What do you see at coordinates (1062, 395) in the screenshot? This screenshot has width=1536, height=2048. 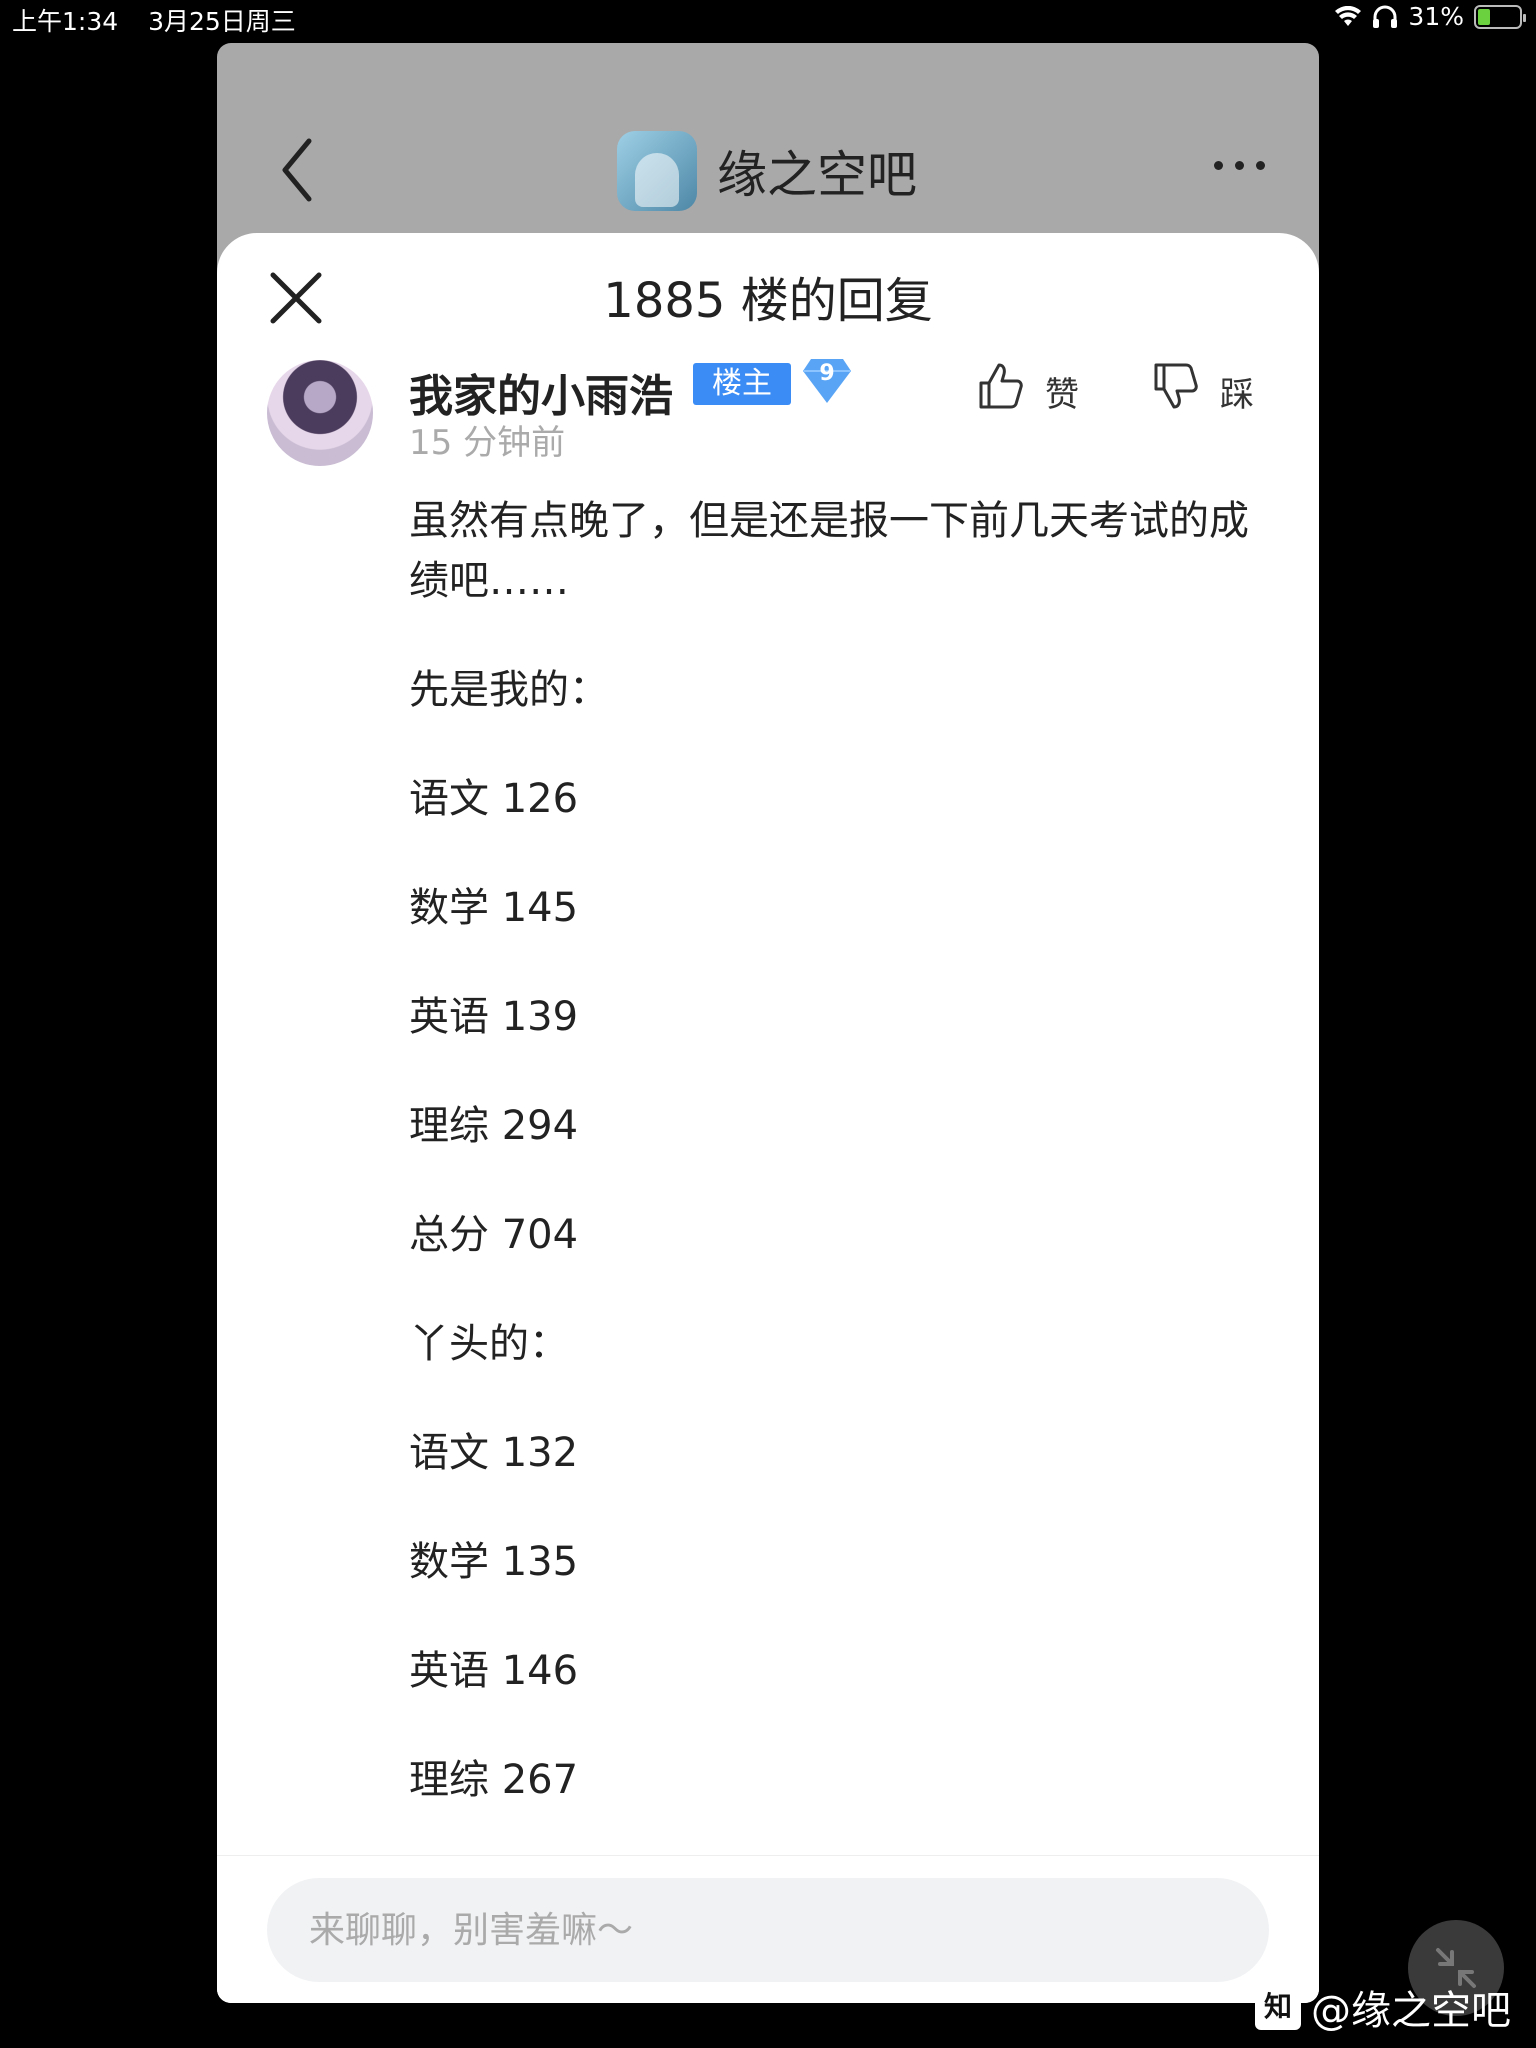 I see `like-label: 赞` at bounding box center [1062, 395].